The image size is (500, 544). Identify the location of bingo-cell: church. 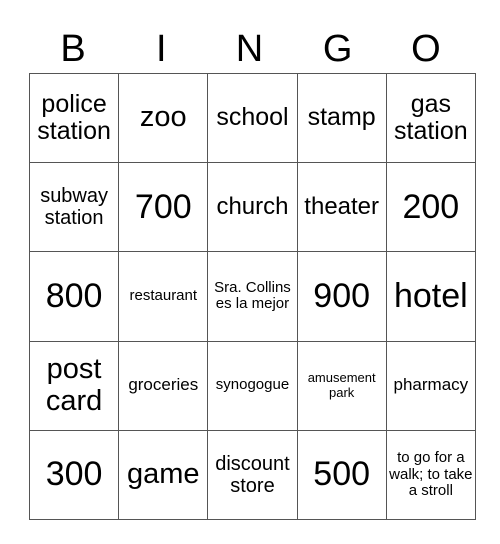
(252, 207).